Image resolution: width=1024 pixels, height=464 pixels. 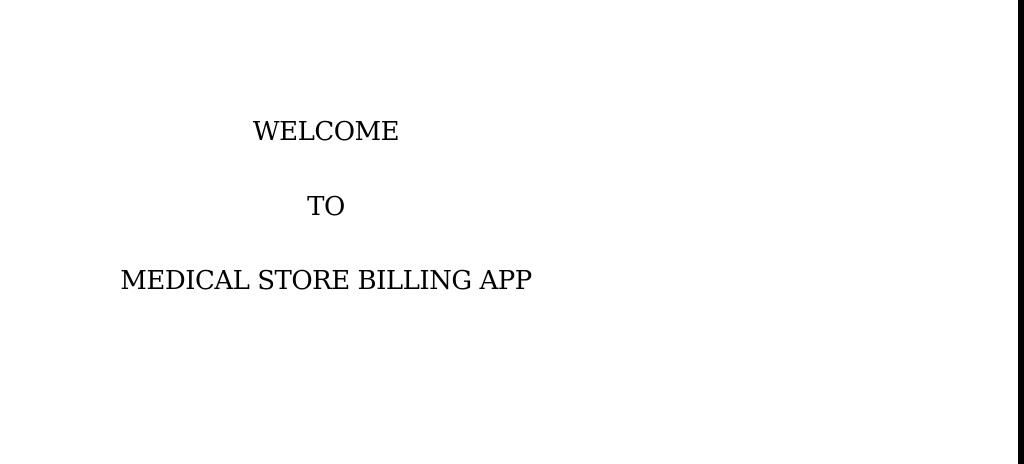 I want to click on welcome-heading: WELCOME, so click(x=326, y=132).